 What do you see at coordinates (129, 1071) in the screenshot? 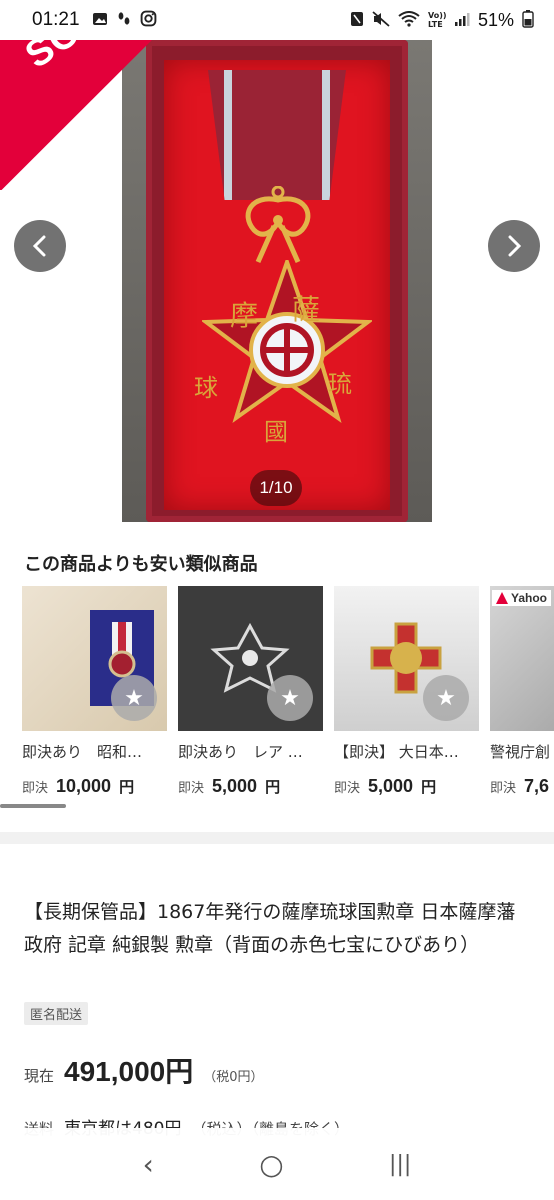
I see `current-price: 491,000円` at bounding box center [129, 1071].